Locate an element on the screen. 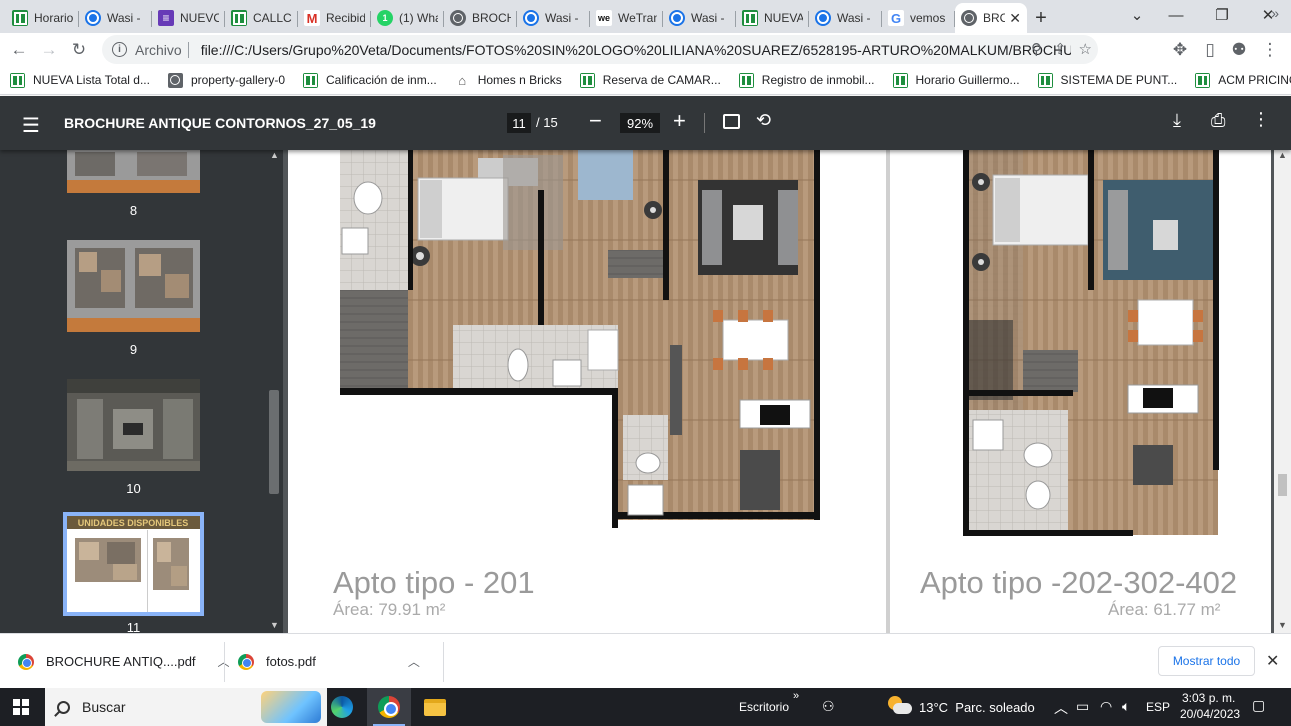 The image size is (1291, 726). back-button: ← is located at coordinates (19, 50).